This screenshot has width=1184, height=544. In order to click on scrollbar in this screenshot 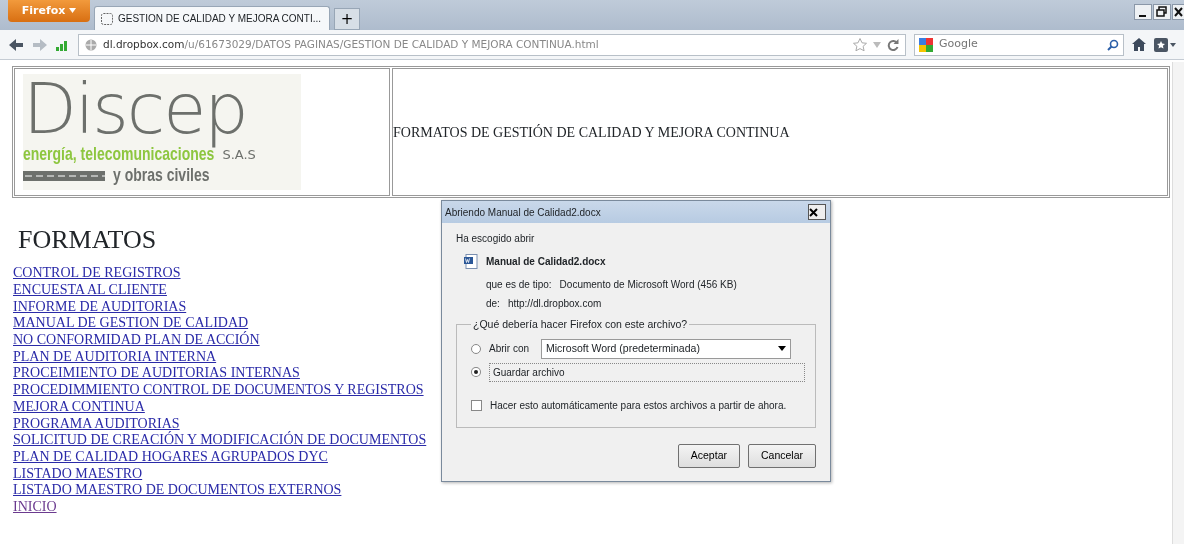, I will do `click(1178, 303)`.